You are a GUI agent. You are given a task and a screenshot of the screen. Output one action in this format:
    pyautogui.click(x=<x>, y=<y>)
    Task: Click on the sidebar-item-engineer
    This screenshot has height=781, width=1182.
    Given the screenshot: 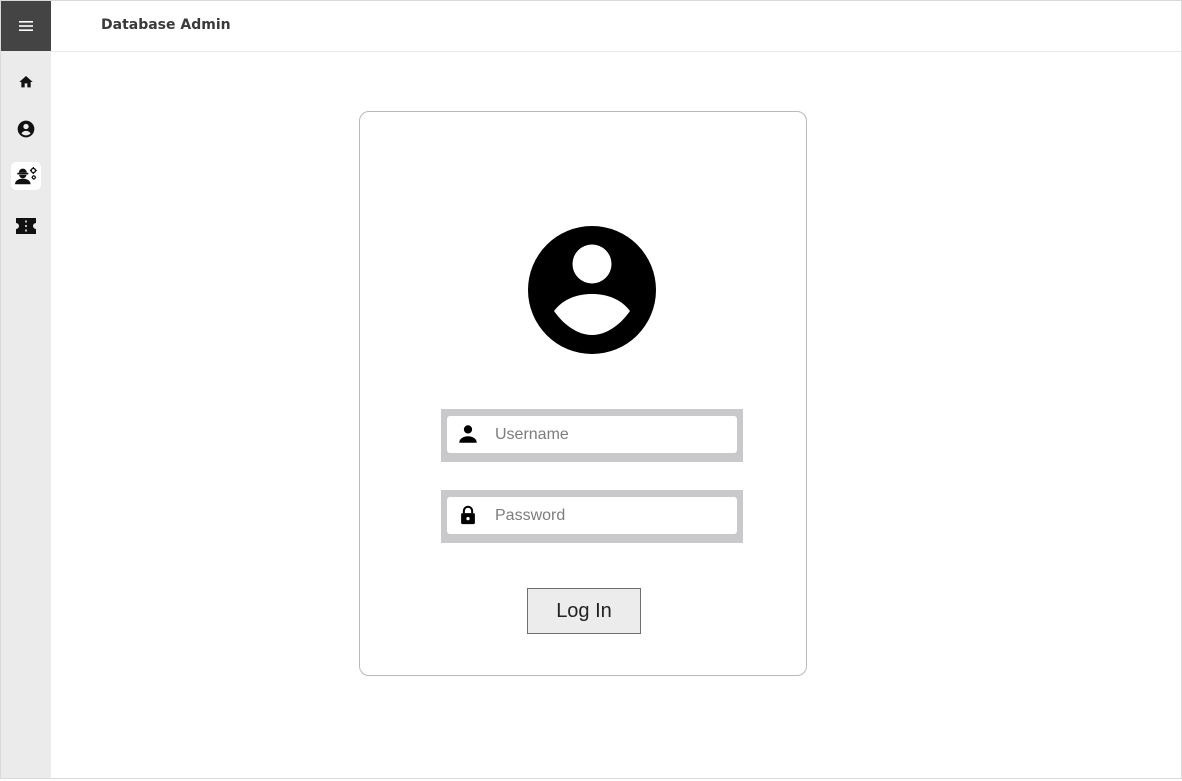 What is the action you would take?
    pyautogui.click(x=26, y=176)
    